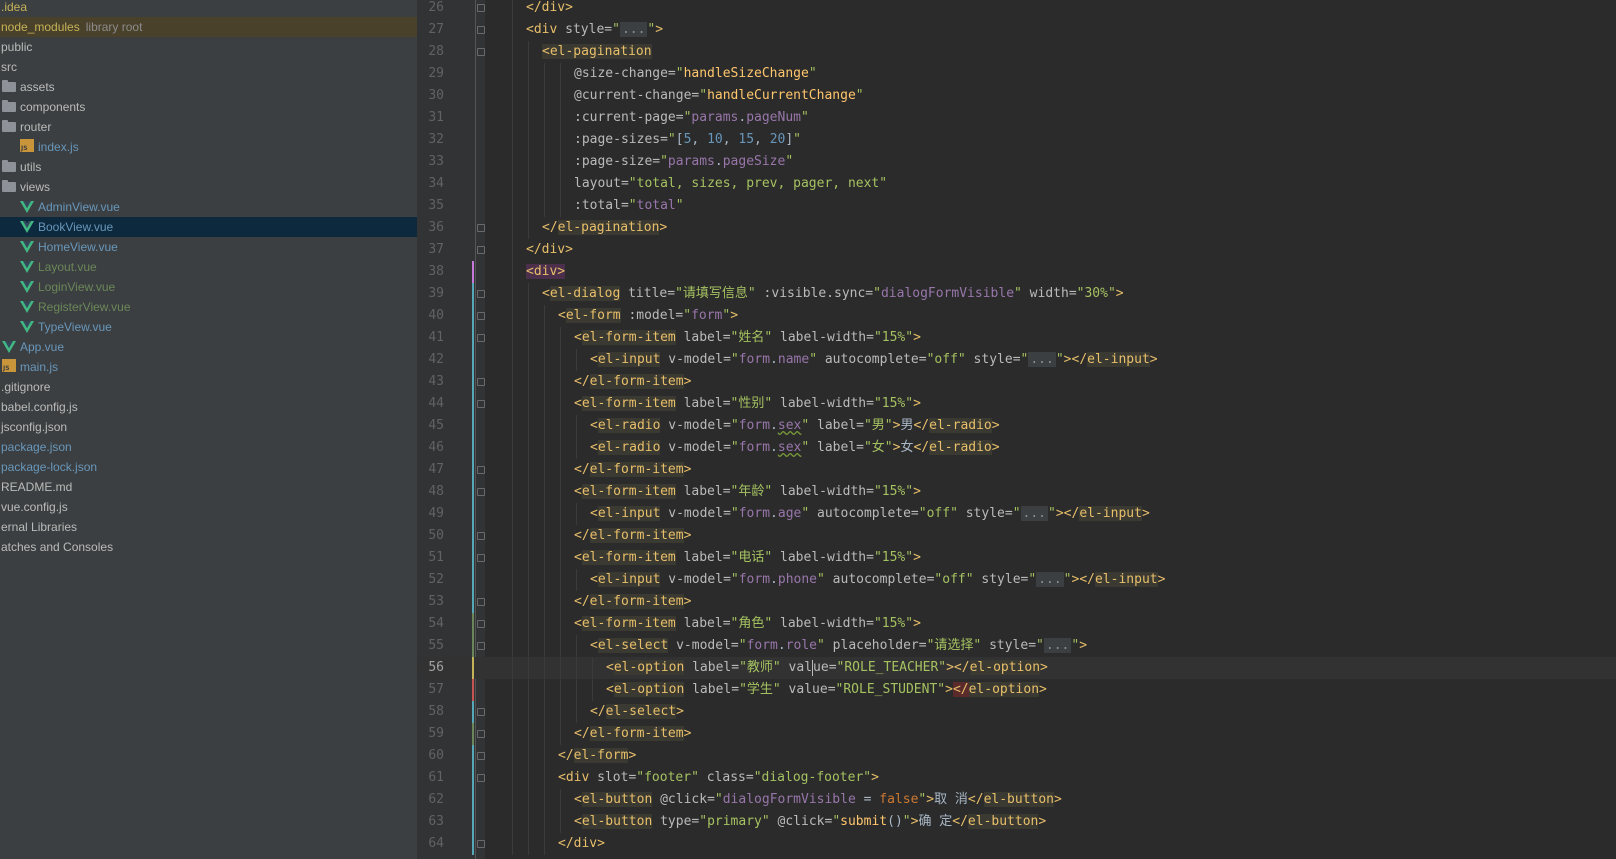  What do you see at coordinates (208, 127) in the screenshot?
I see `tree-item: router` at bounding box center [208, 127].